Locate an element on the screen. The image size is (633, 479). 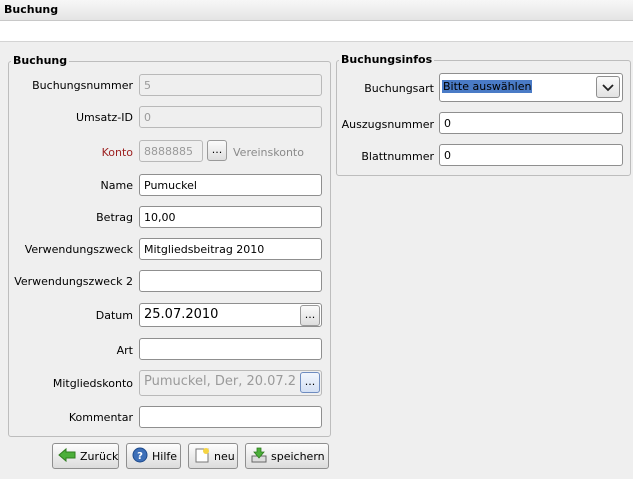
mitgliedskonto-label: Mitgliedskonto is located at coordinates (92, 383).